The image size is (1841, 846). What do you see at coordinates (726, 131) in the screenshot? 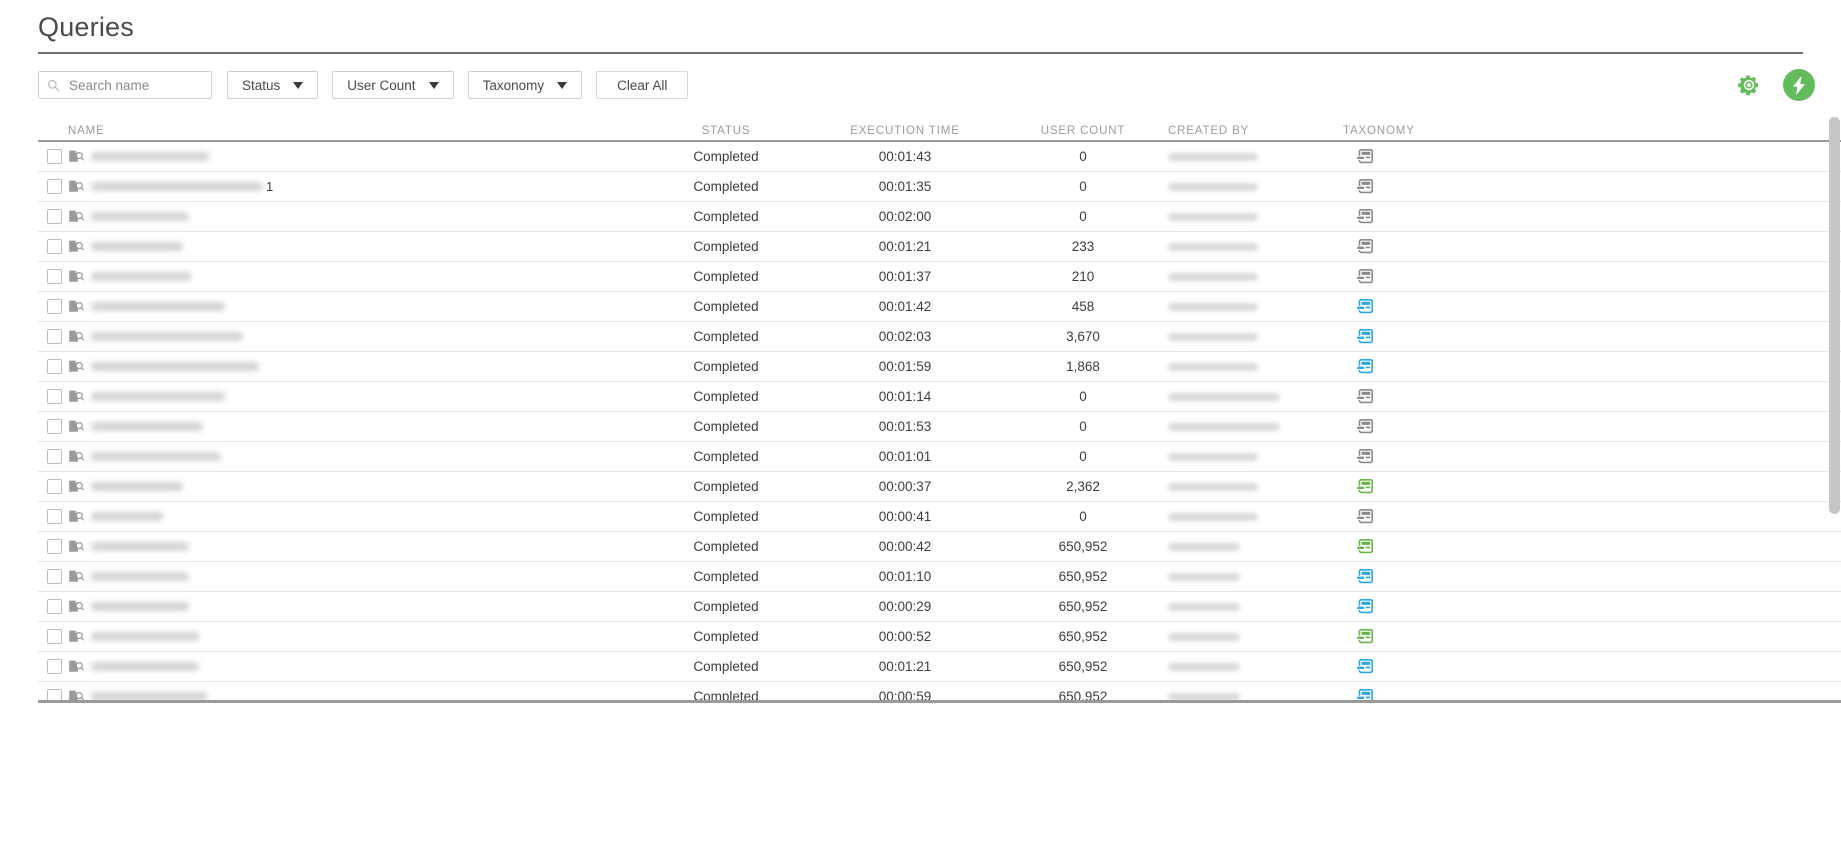
I see `column-header-status: STATUS` at bounding box center [726, 131].